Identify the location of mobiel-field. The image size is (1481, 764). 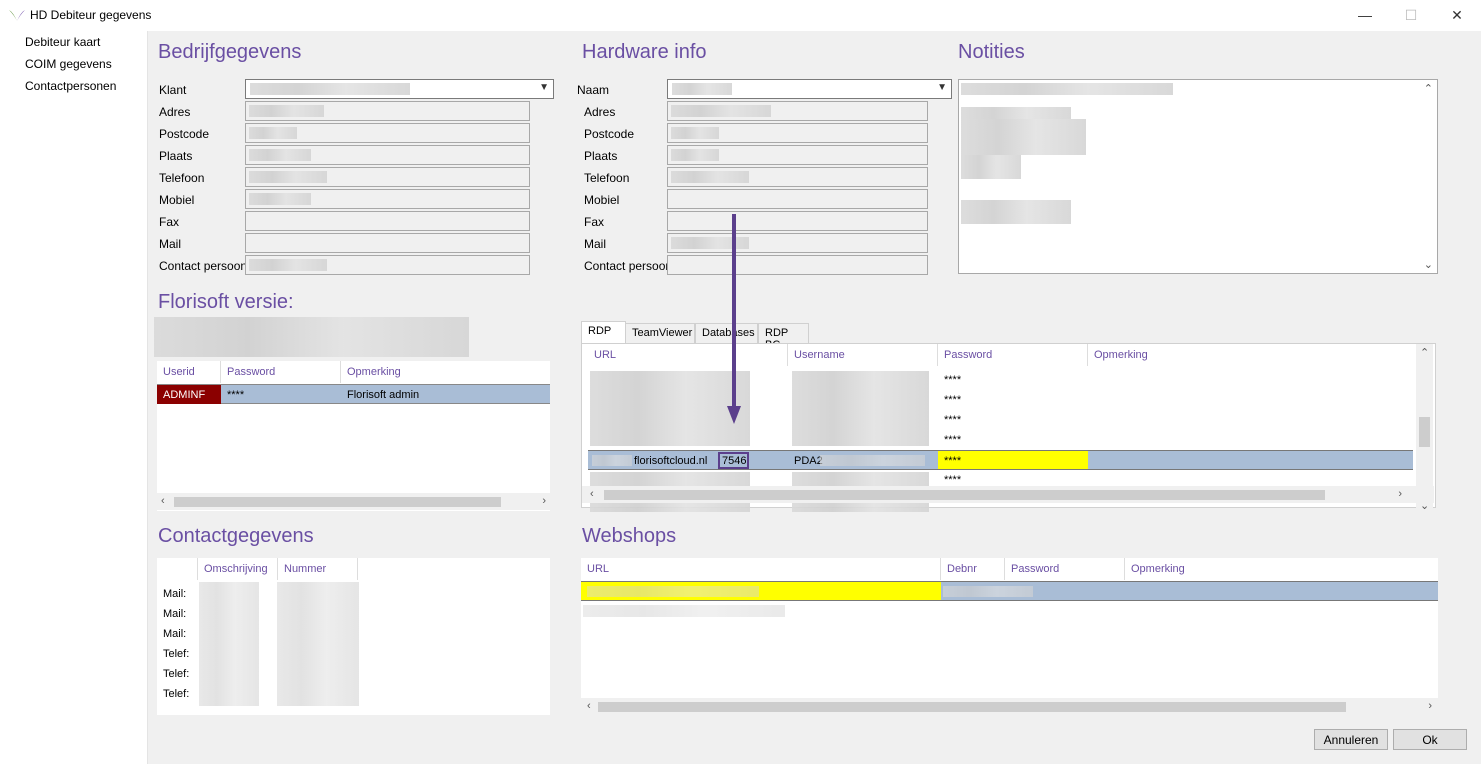
(387, 199).